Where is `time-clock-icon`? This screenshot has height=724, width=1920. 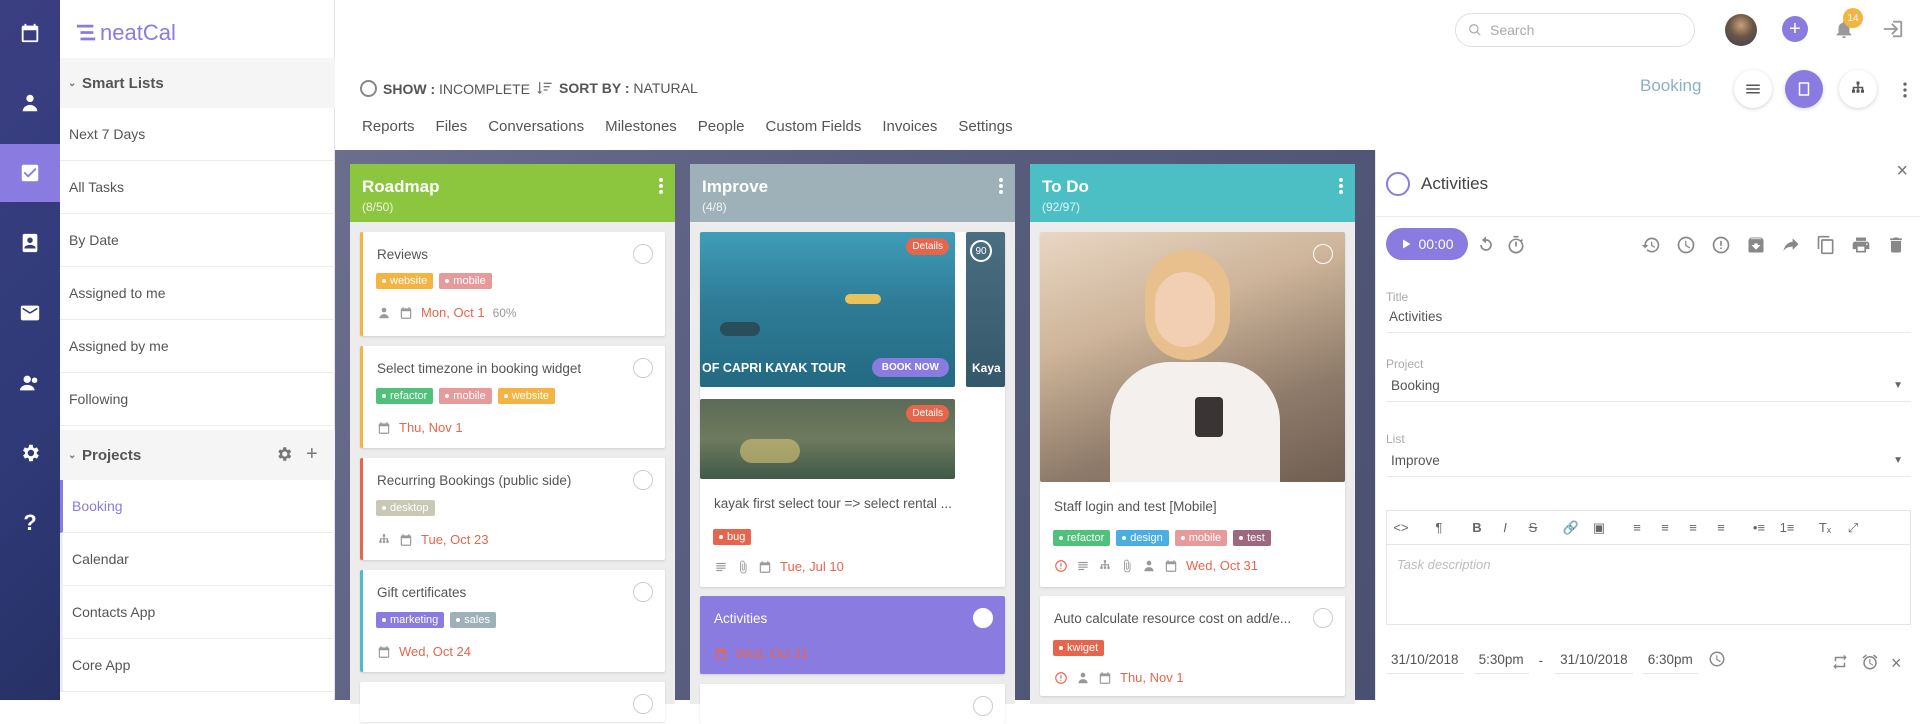
time-clock-icon is located at coordinates (1718, 660).